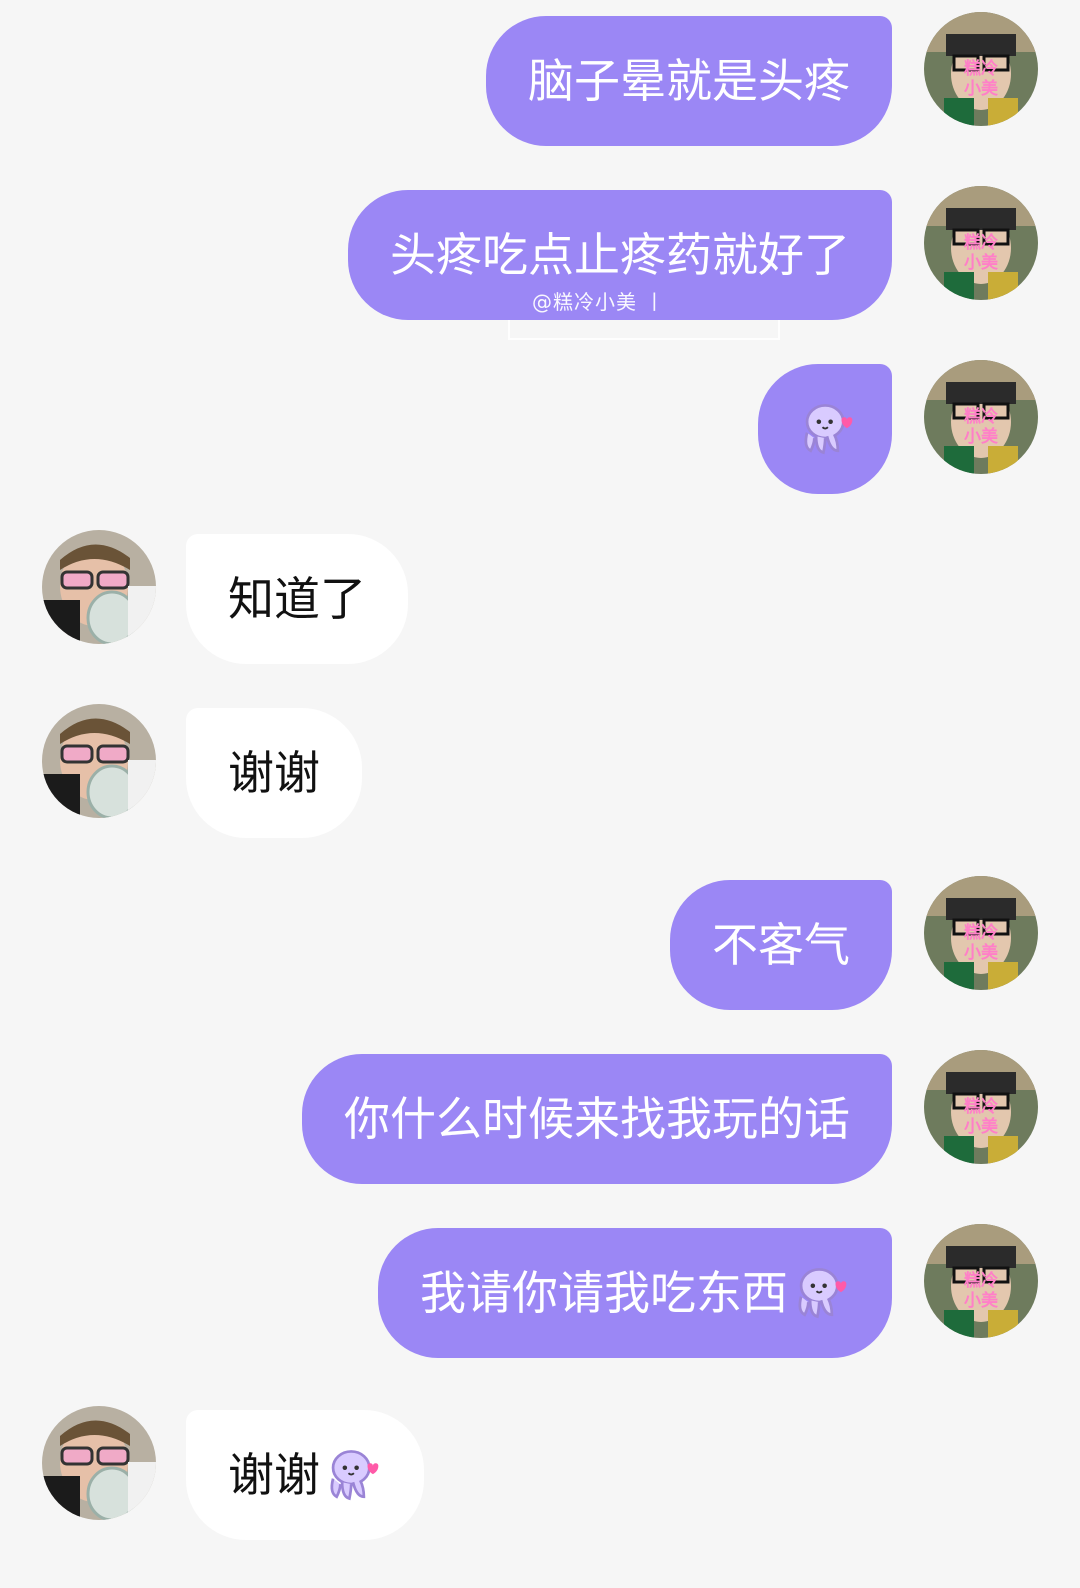 The image size is (1080, 1588). What do you see at coordinates (644, 330) in the screenshot?
I see `watermark-bracket` at bounding box center [644, 330].